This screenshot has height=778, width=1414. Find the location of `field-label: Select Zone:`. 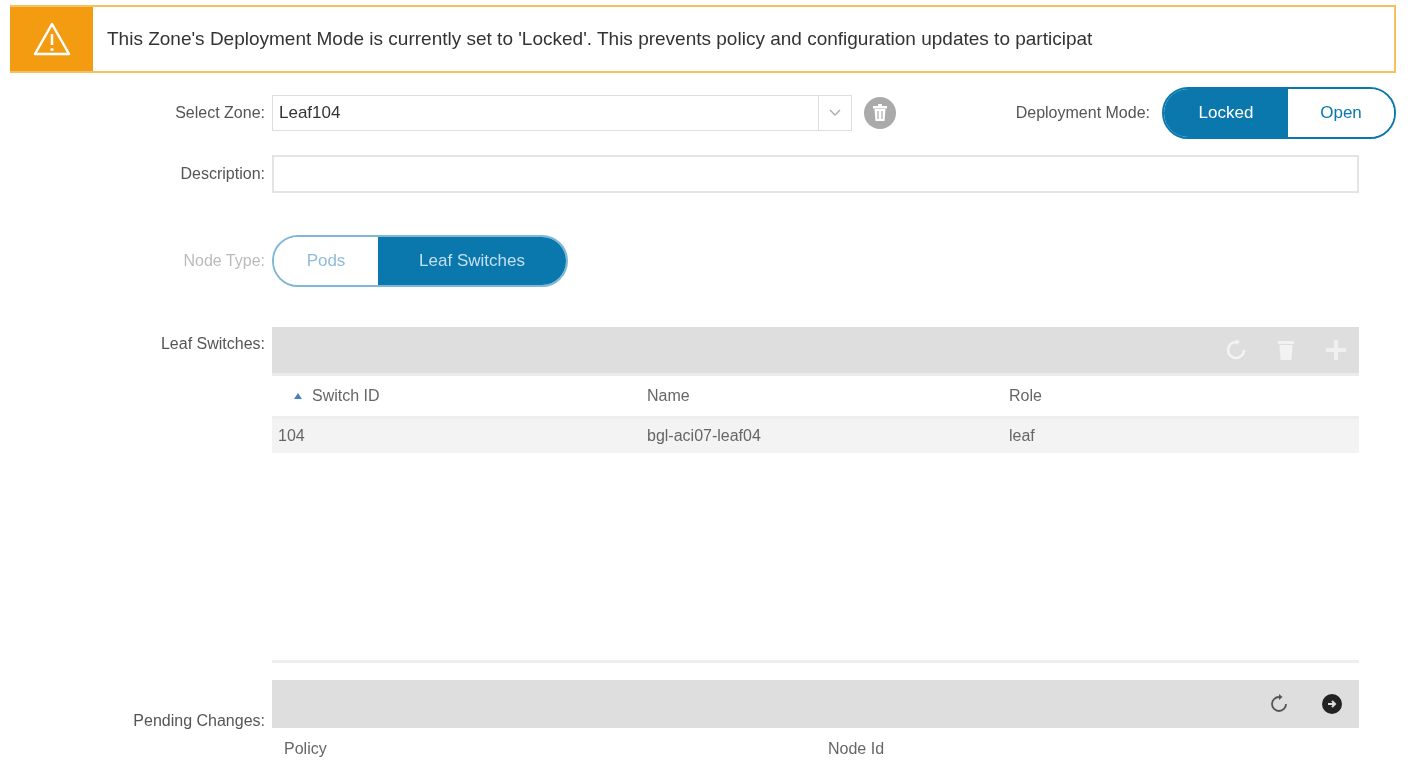

field-label: Select Zone: is located at coordinates (219, 113).